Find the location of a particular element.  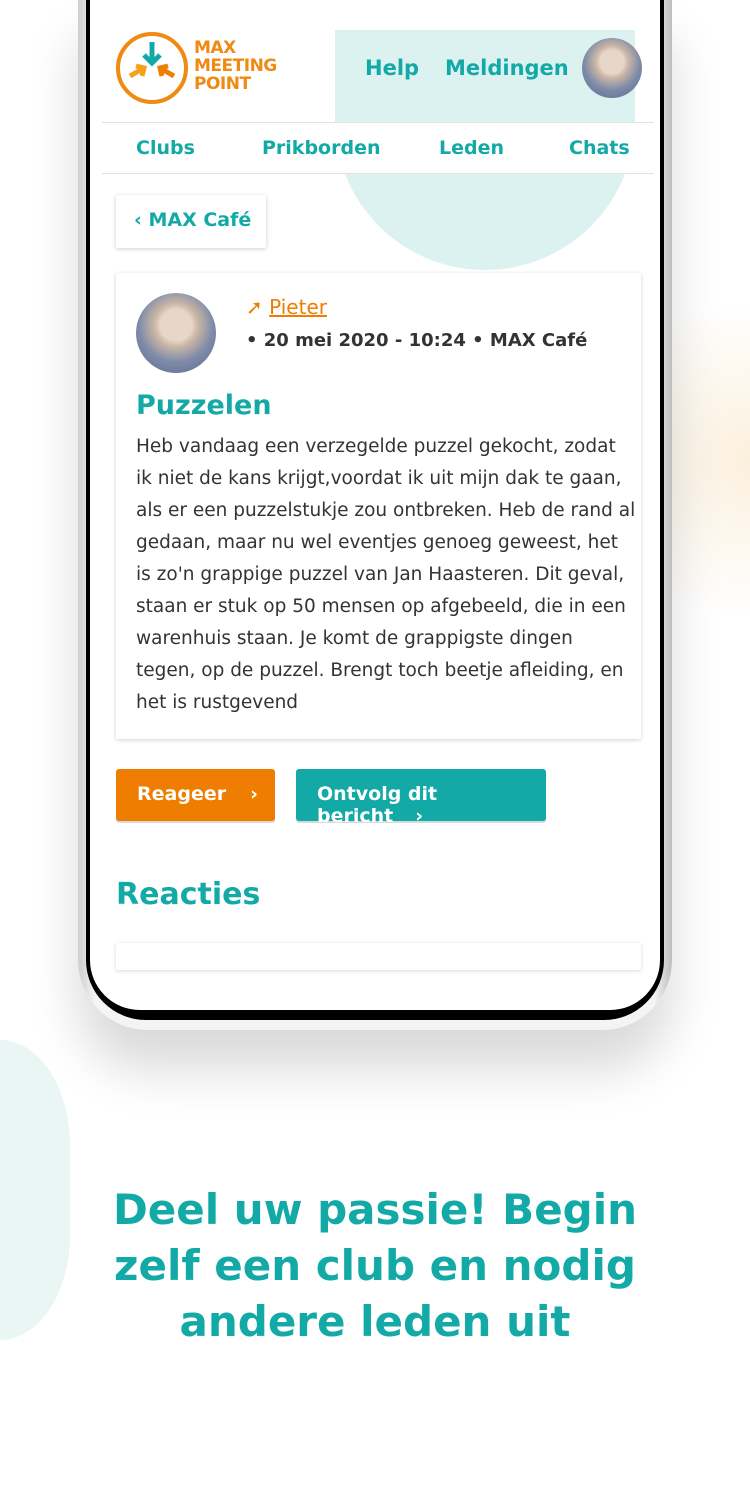

tab-bar: Clubs Prikborden Leden Chats is located at coordinates (378, 148).